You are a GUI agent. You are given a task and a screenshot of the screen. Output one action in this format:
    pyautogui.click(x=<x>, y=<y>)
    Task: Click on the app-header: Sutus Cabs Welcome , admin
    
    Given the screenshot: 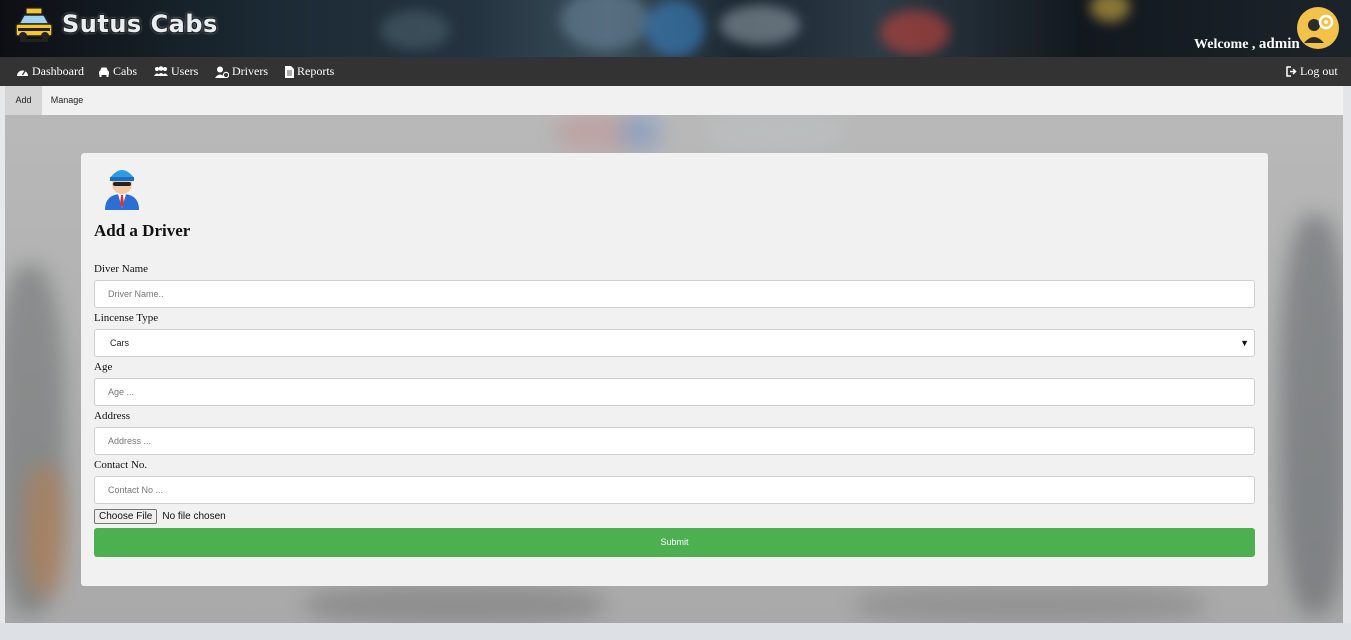 What is the action you would take?
    pyautogui.click(x=675, y=28)
    